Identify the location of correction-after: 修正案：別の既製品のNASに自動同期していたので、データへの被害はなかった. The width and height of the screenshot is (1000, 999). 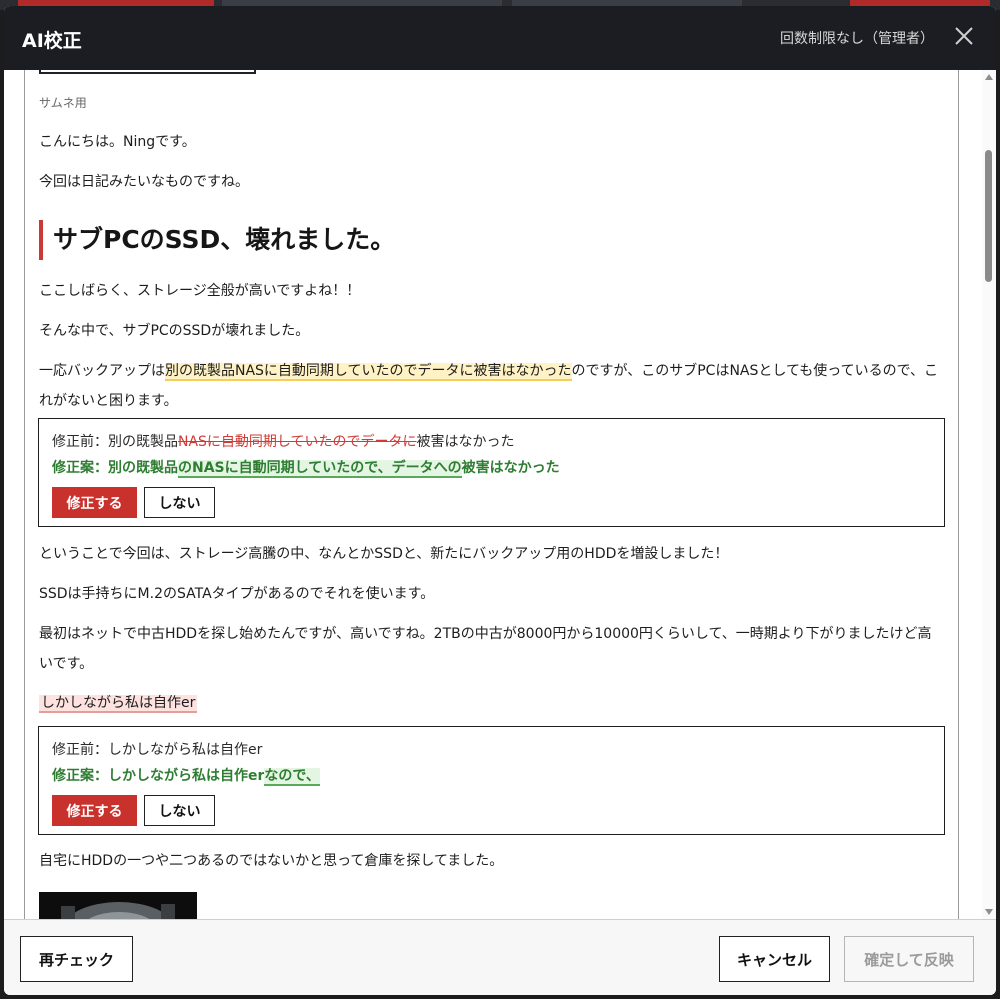
(306, 467).